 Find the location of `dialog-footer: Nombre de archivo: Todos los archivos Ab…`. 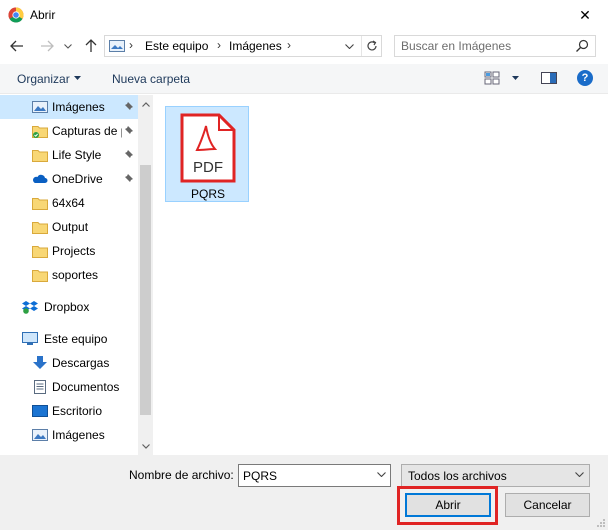

dialog-footer: Nombre de archivo: Todos los archivos Ab… is located at coordinates (304, 492).